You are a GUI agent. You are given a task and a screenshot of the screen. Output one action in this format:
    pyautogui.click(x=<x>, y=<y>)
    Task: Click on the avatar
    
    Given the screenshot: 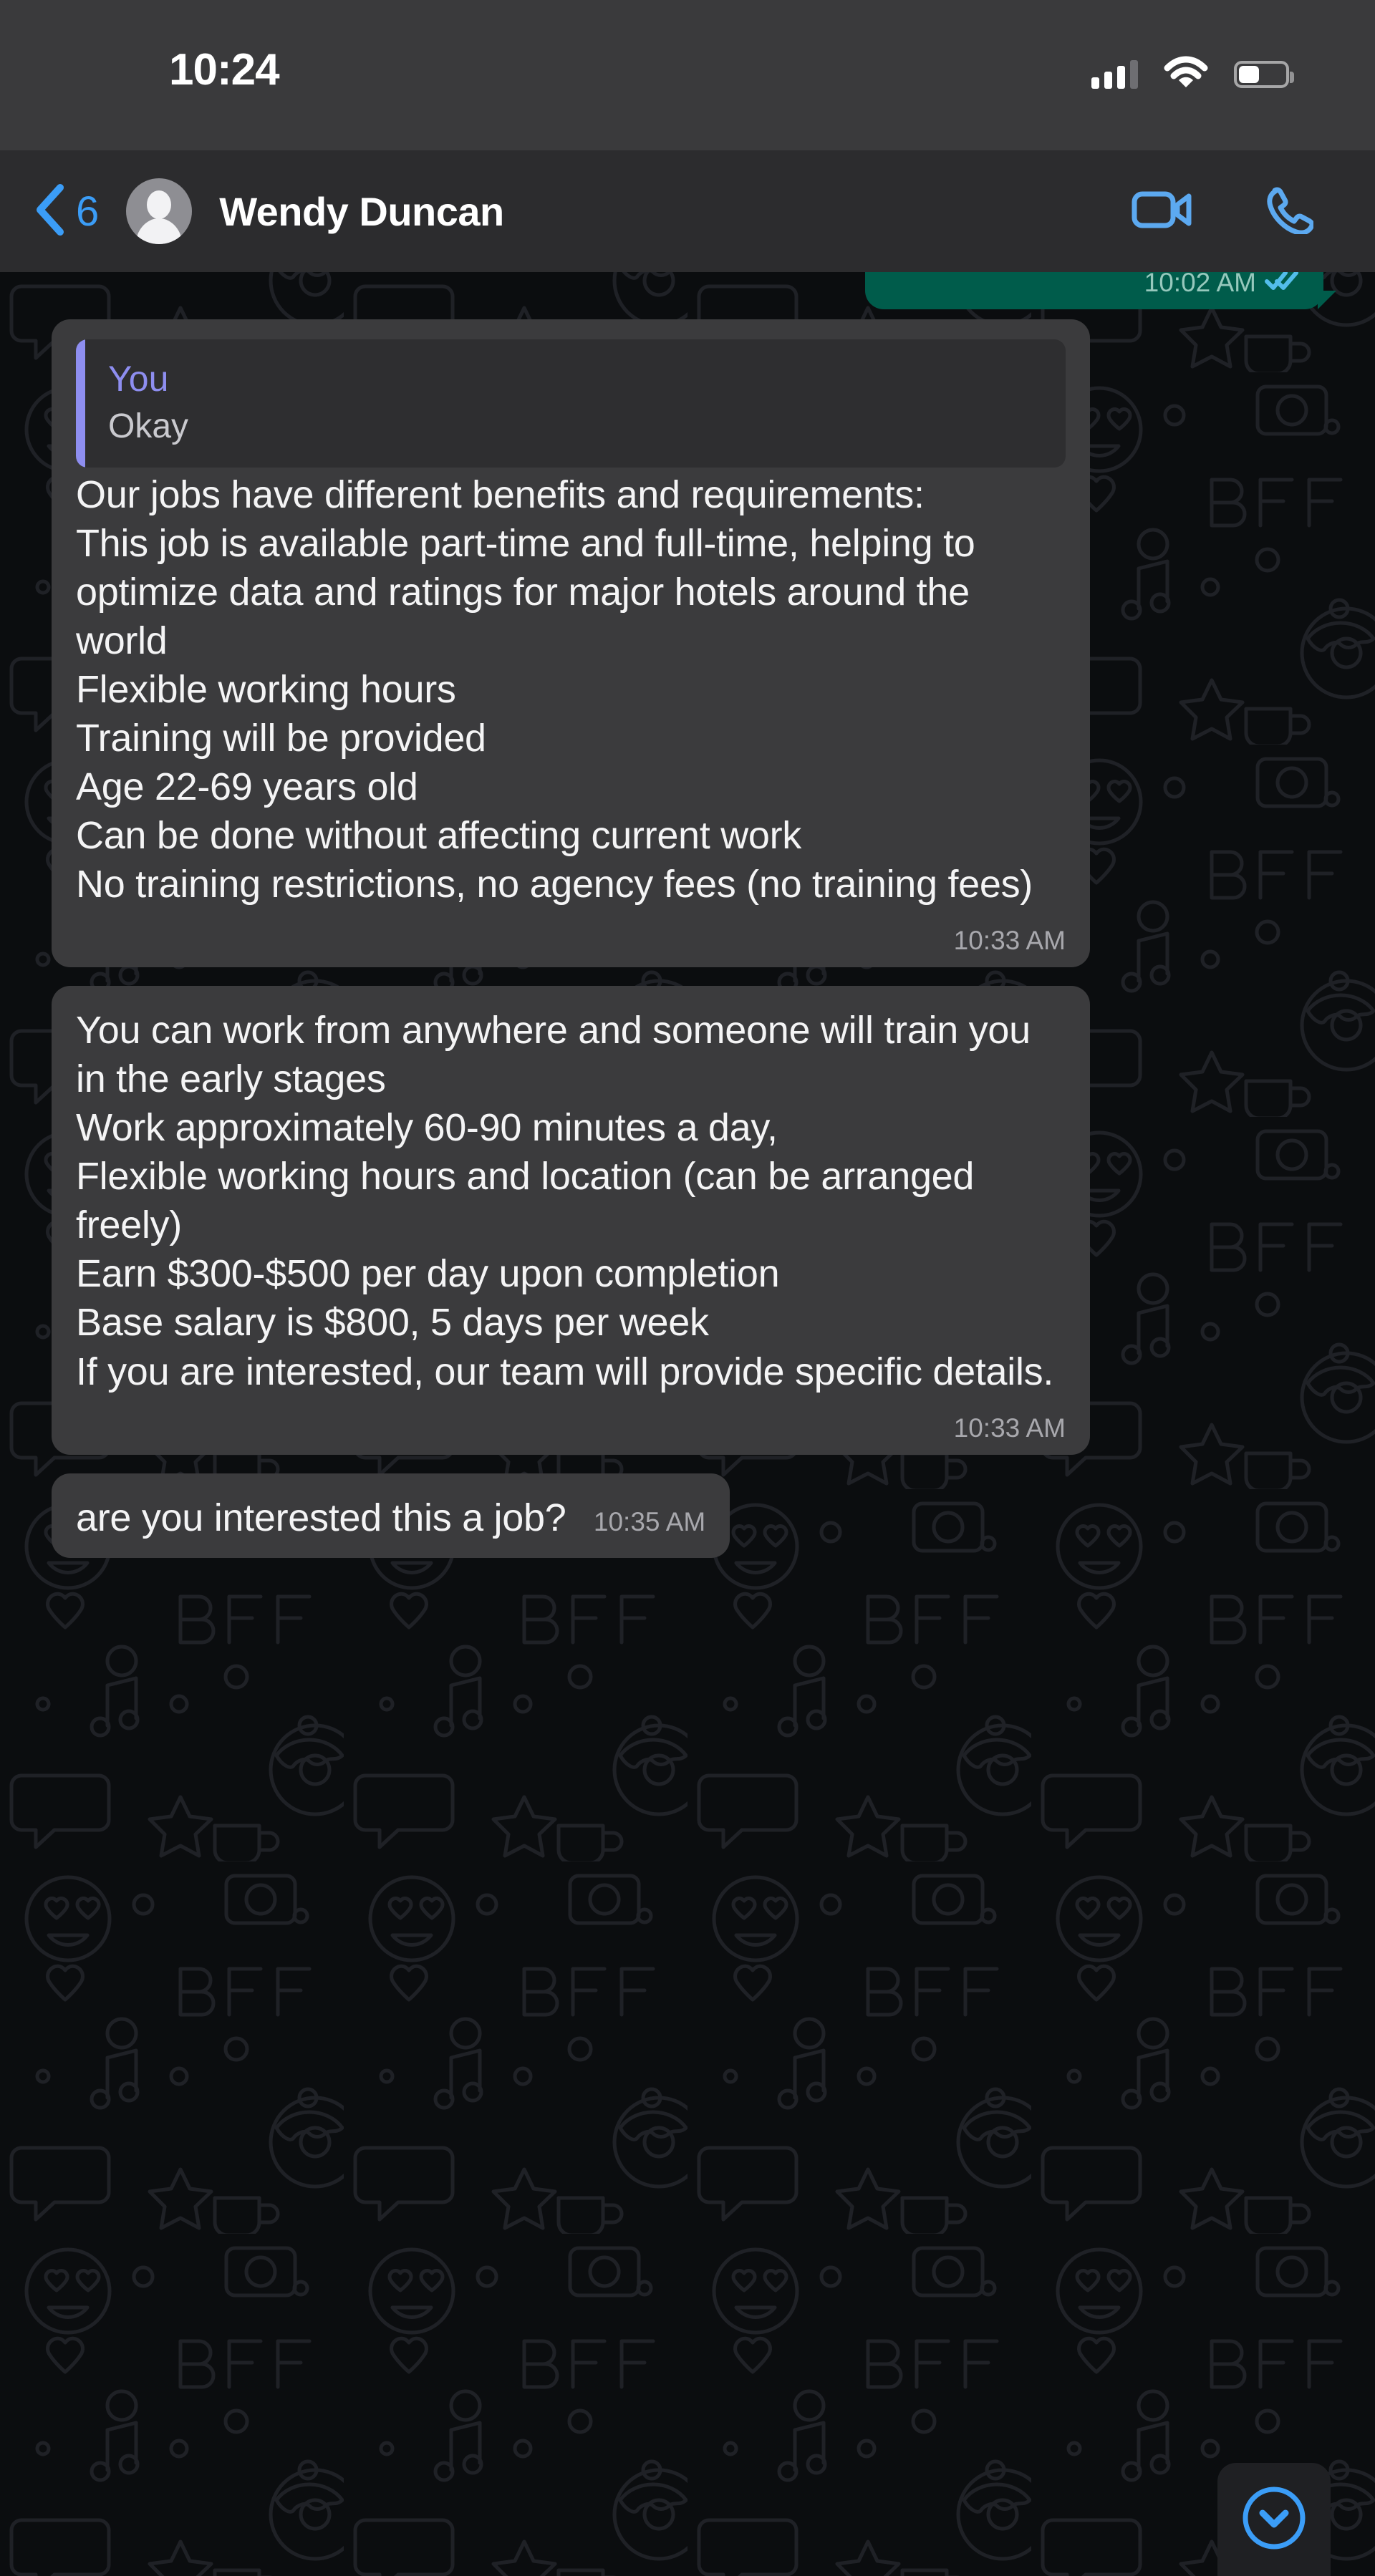 What is the action you would take?
    pyautogui.click(x=160, y=211)
    